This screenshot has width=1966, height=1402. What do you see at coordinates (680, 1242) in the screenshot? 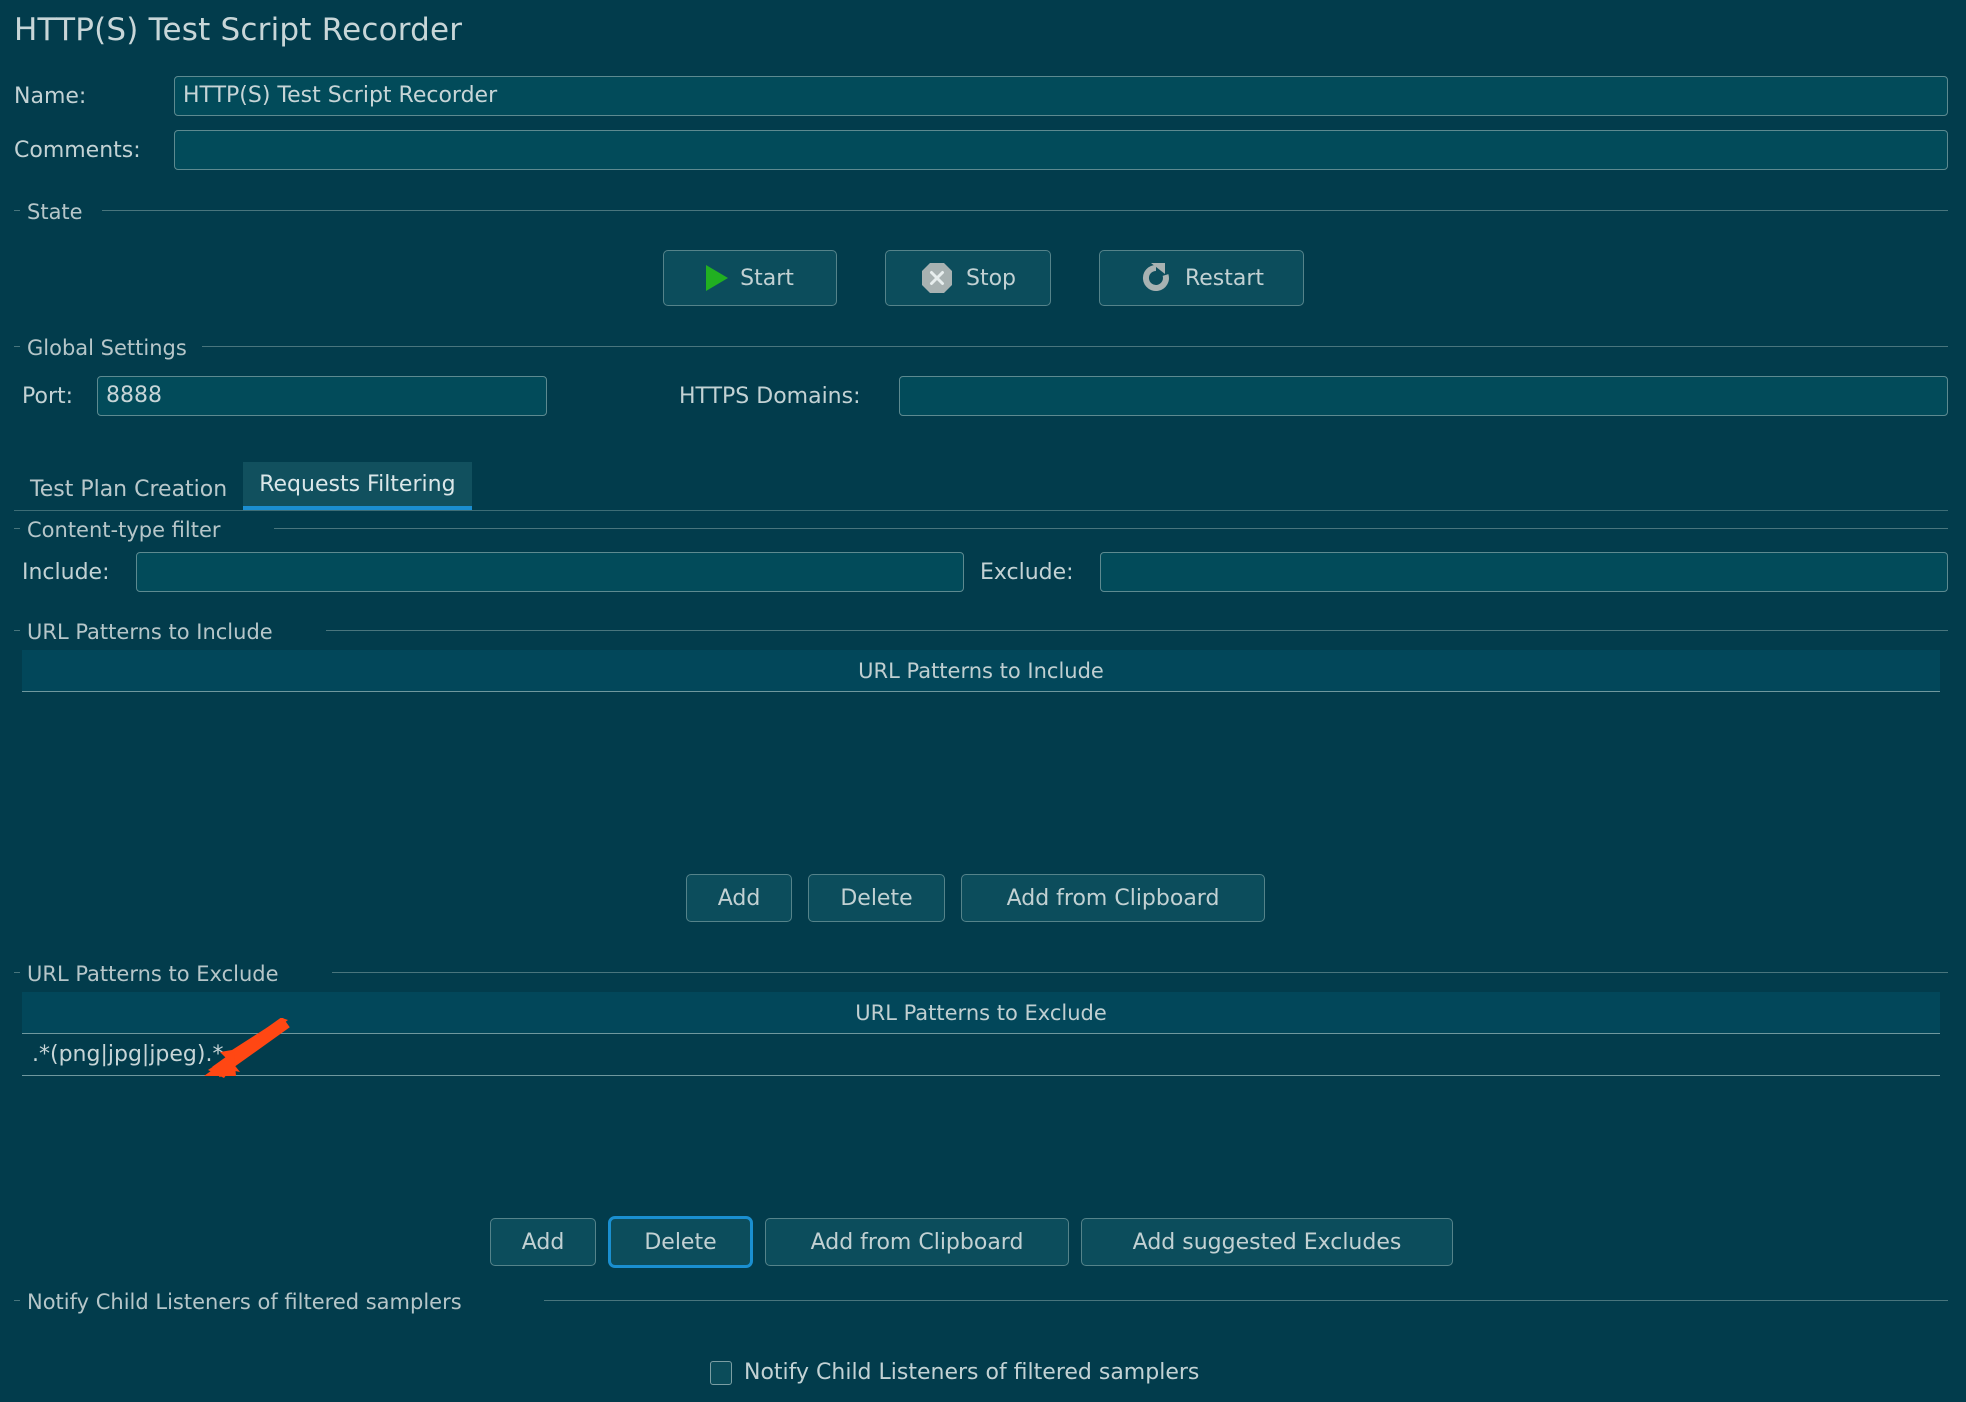
I see `url-exclude-delete-button: Delete` at bounding box center [680, 1242].